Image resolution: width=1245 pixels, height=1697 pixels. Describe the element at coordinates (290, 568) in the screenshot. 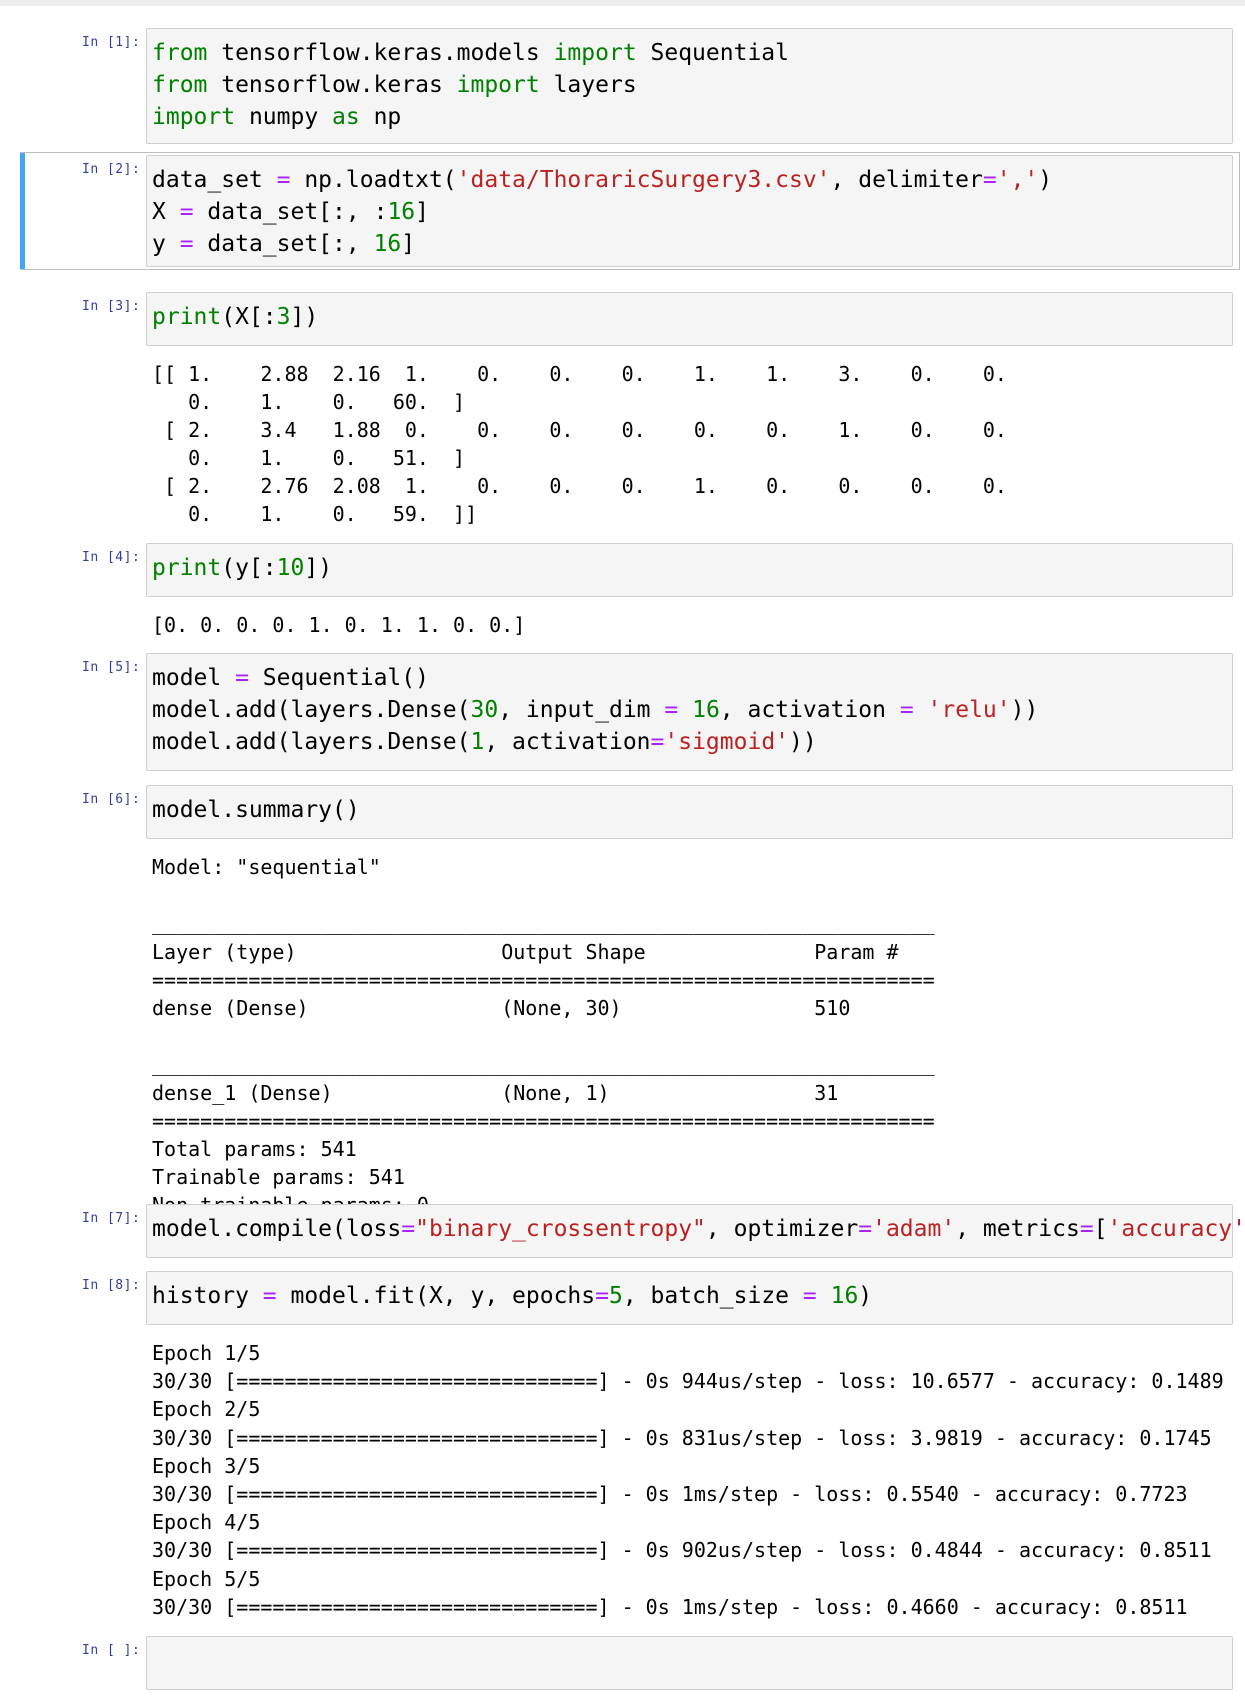

I see `code-token: 10` at that location.